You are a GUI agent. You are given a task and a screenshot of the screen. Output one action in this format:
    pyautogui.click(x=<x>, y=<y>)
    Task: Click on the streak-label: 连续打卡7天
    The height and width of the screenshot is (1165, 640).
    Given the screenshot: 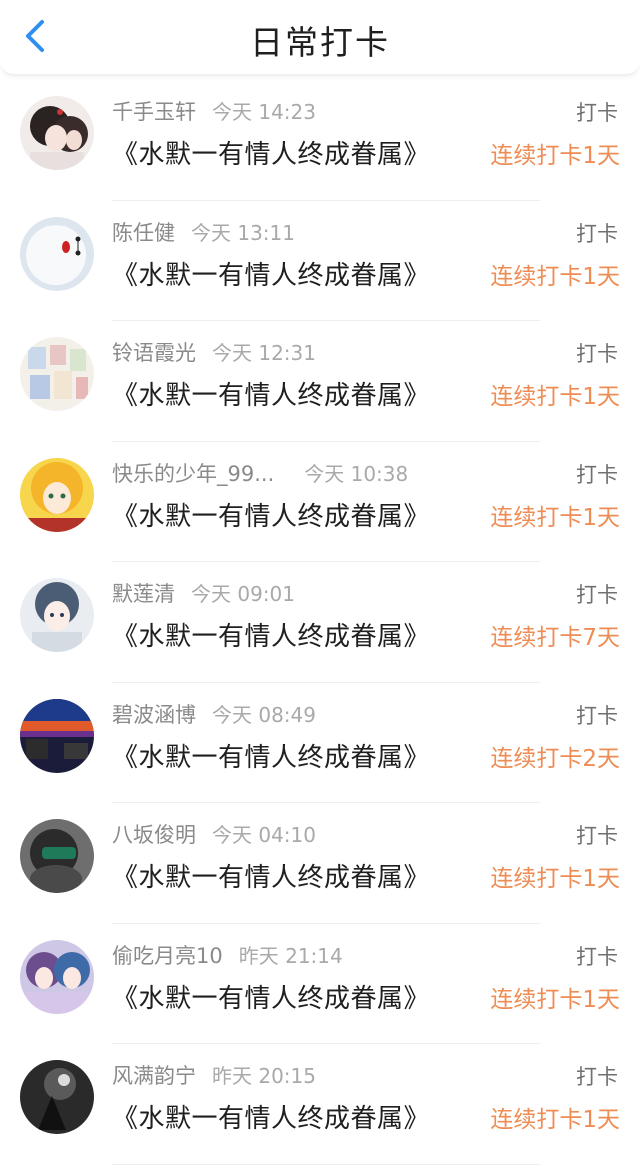 What is the action you would take?
    pyautogui.click(x=555, y=638)
    